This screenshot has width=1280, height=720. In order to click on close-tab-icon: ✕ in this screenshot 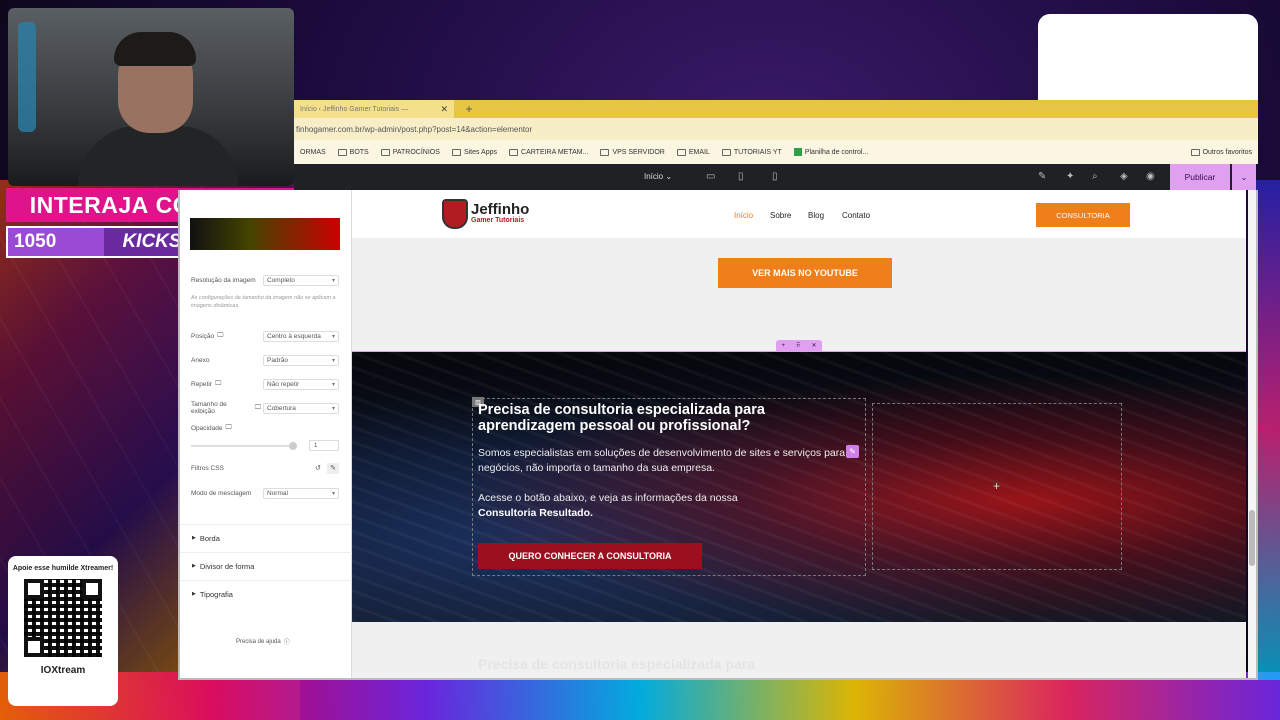, I will do `click(444, 109)`.